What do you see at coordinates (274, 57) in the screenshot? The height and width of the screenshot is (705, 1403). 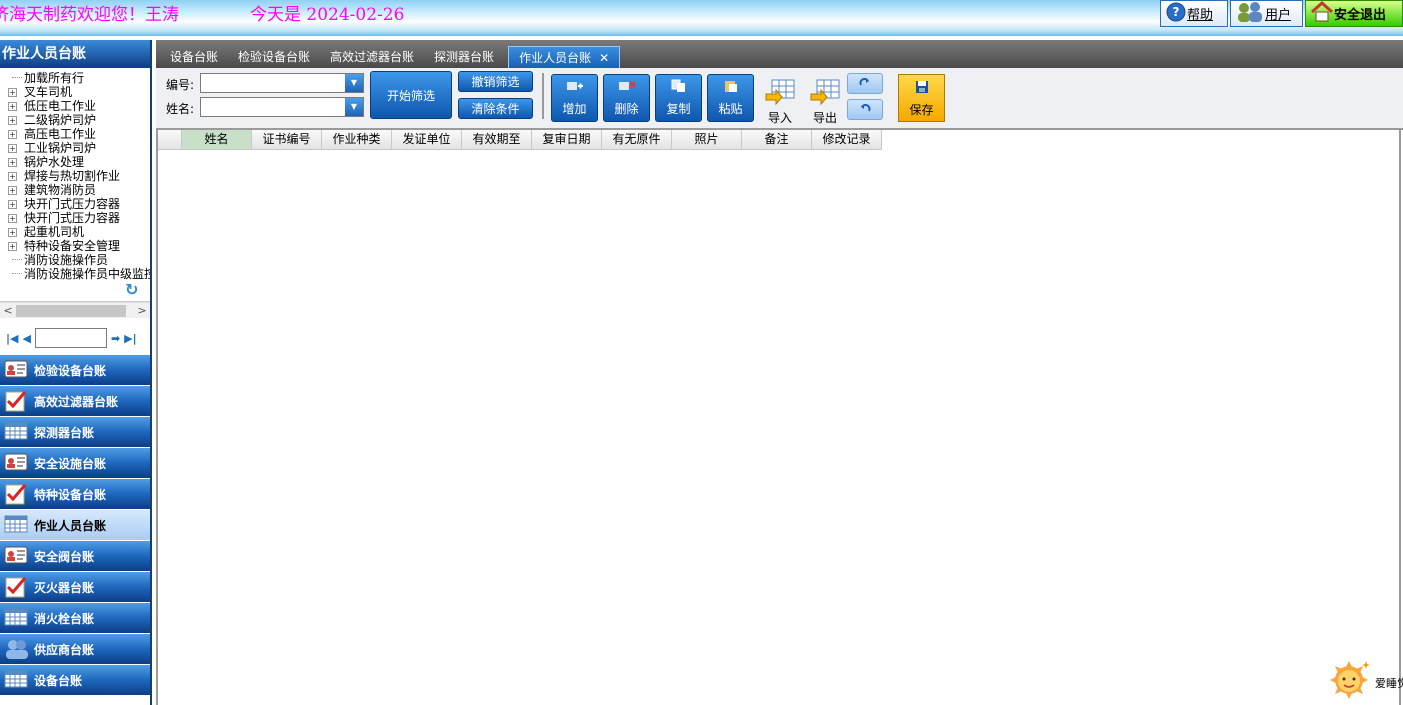 I see `tab: 检验设备台账` at bounding box center [274, 57].